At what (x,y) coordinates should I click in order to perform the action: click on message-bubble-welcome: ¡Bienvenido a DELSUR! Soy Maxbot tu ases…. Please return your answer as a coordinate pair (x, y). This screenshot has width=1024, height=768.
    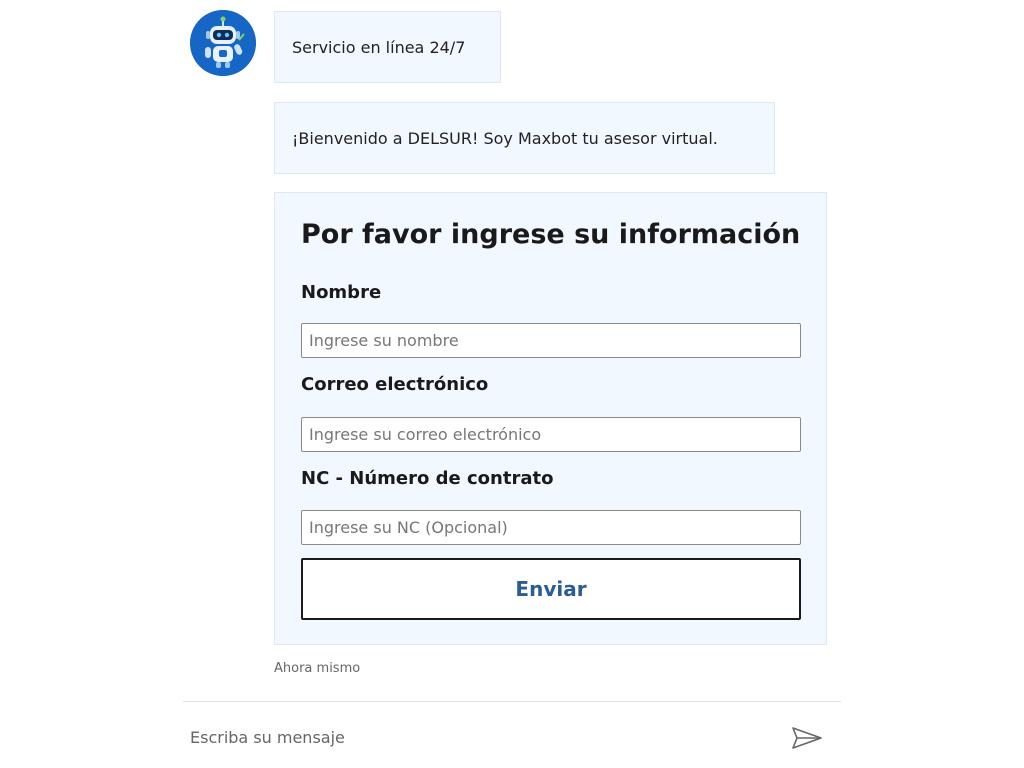
    Looking at the image, I should click on (524, 138).